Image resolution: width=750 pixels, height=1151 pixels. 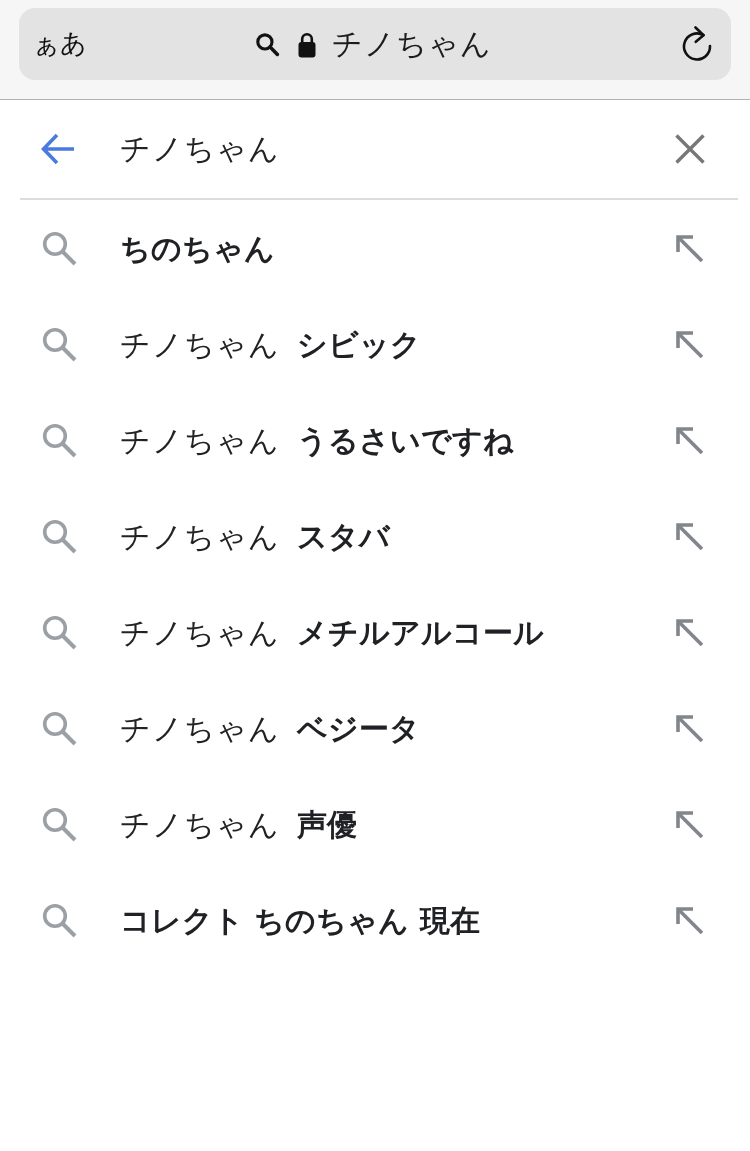 What do you see at coordinates (398, 248) in the screenshot?
I see `suggestion-text: ちのちゃん` at bounding box center [398, 248].